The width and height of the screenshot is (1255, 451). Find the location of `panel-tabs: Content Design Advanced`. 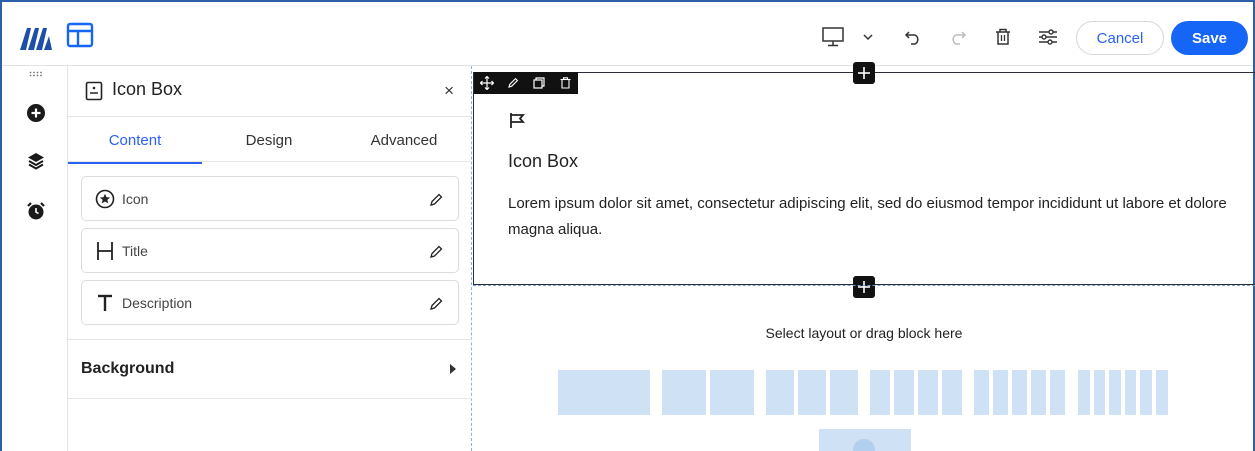

panel-tabs: Content Design Advanced is located at coordinates (270, 140).